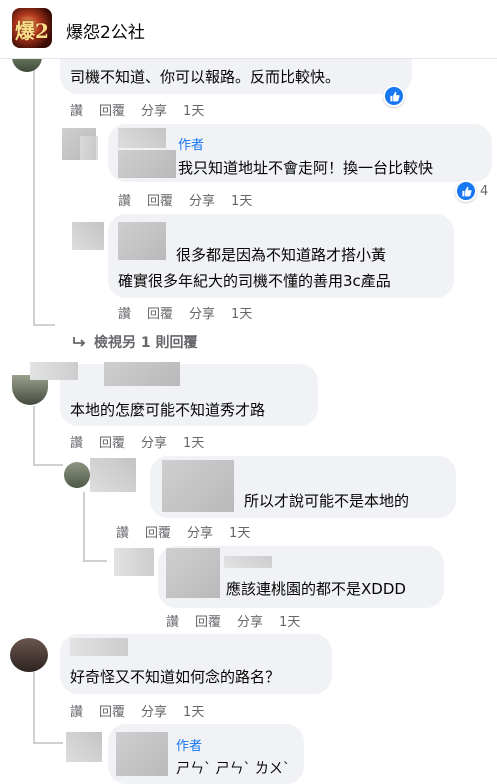 The width and height of the screenshot is (497, 784). Describe the element at coordinates (205, 77) in the screenshot. I see `comment-text: 司機不知道、你可以報路。反而比較快。` at that location.